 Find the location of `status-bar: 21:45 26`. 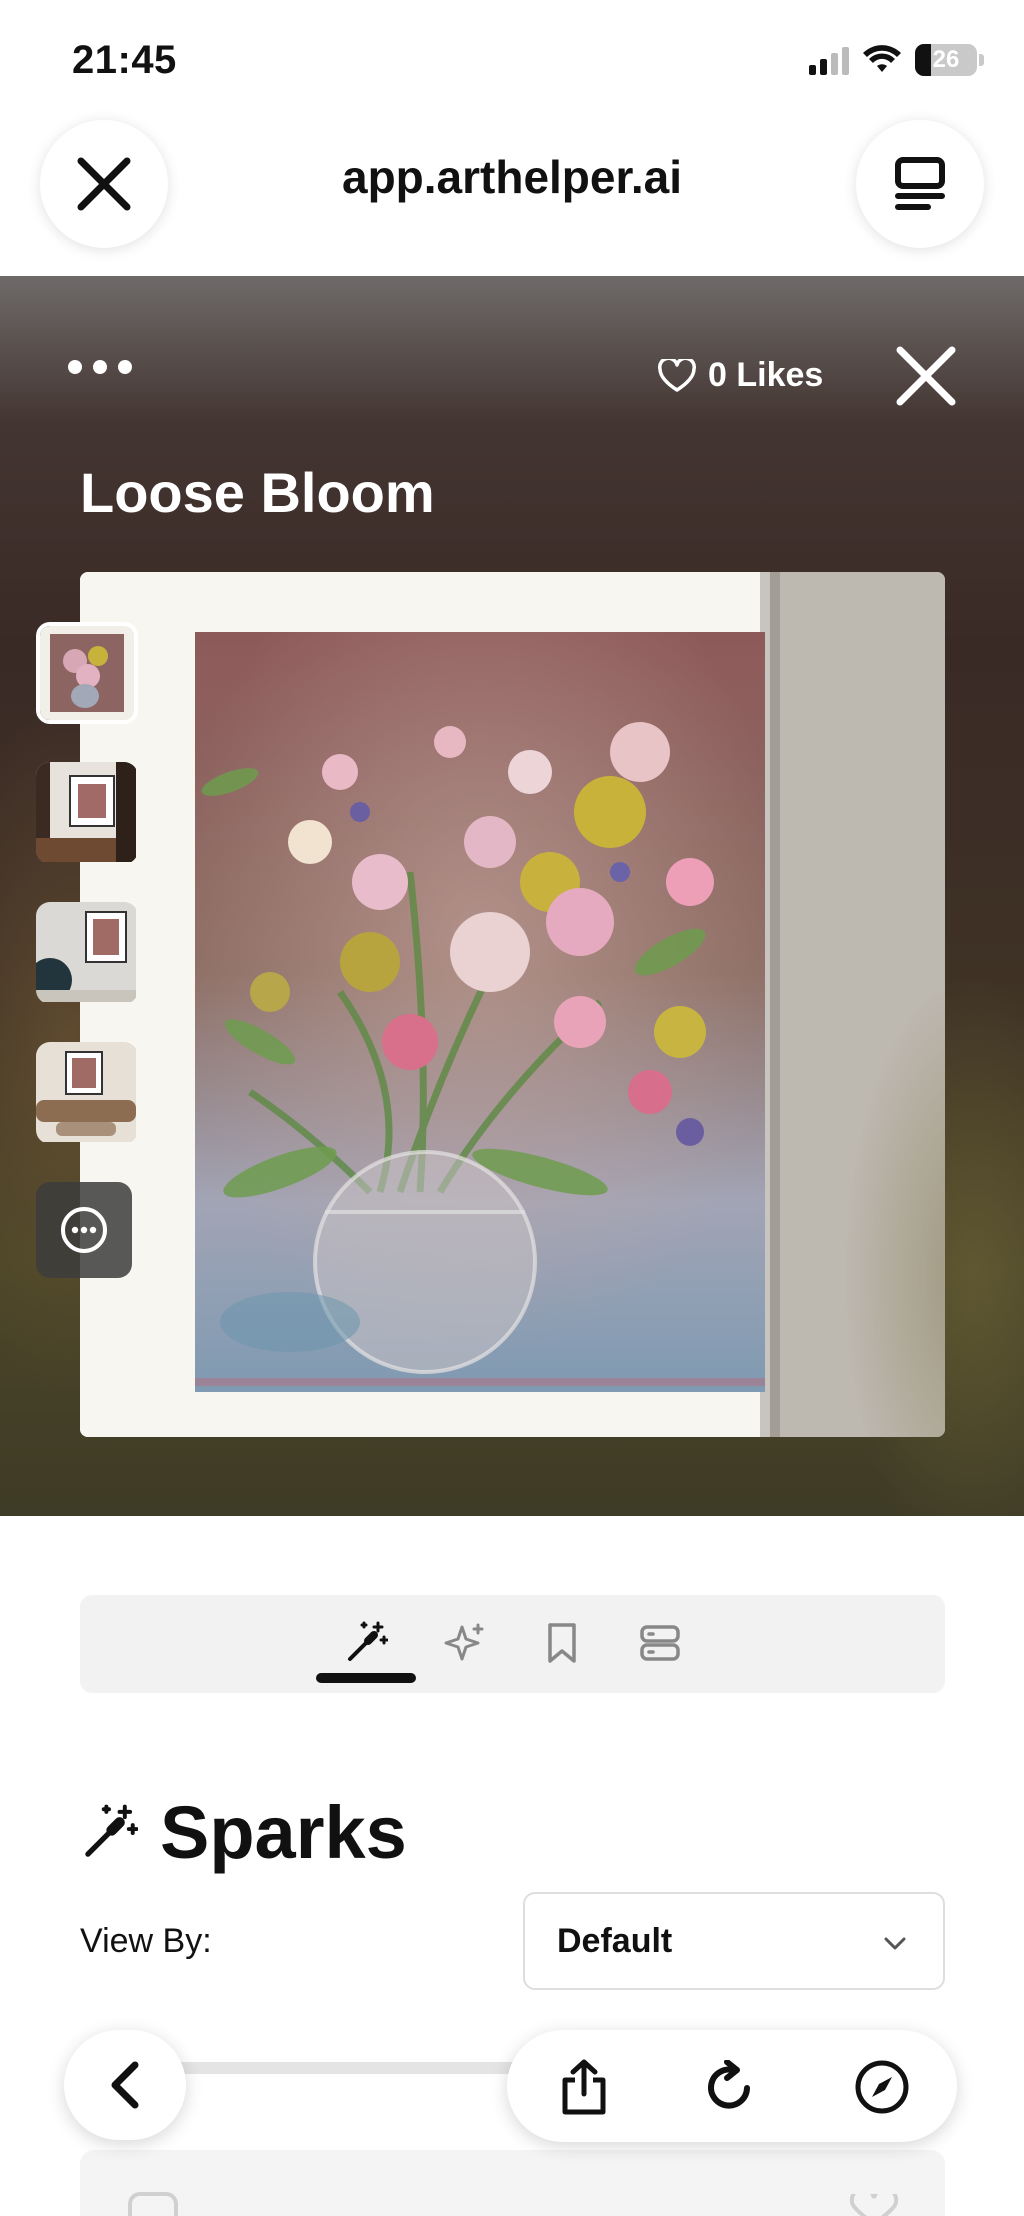

status-bar: 21:45 26 is located at coordinates (512, 60).